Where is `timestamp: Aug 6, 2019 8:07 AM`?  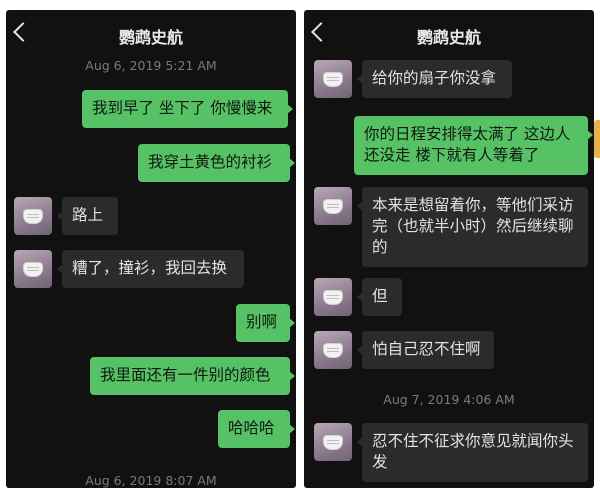 timestamp: Aug 6, 2019 8:07 AM is located at coordinates (151, 480).